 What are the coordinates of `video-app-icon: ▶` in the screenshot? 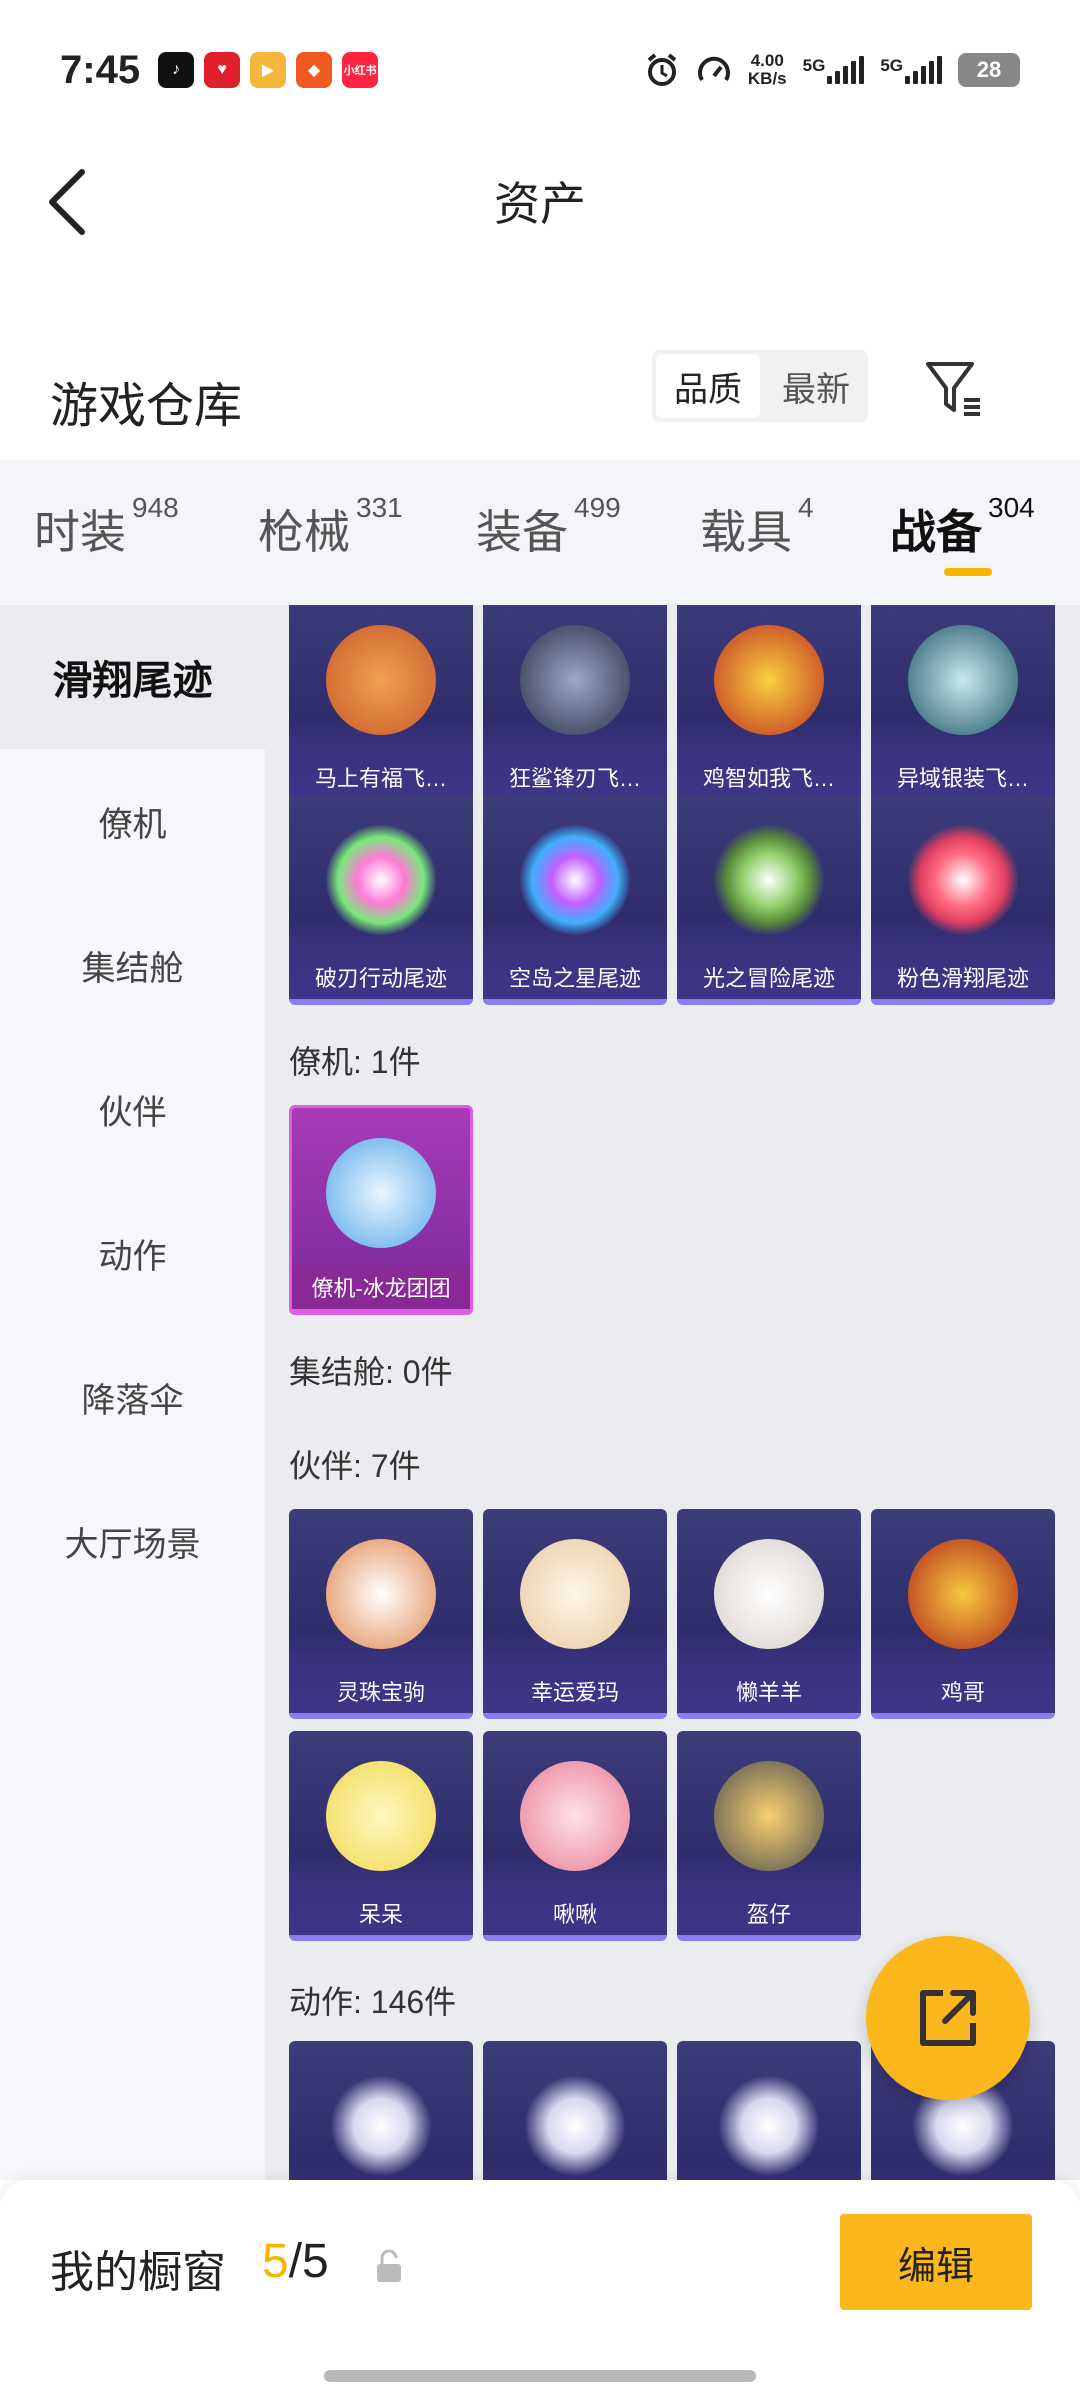 It's located at (268, 70).